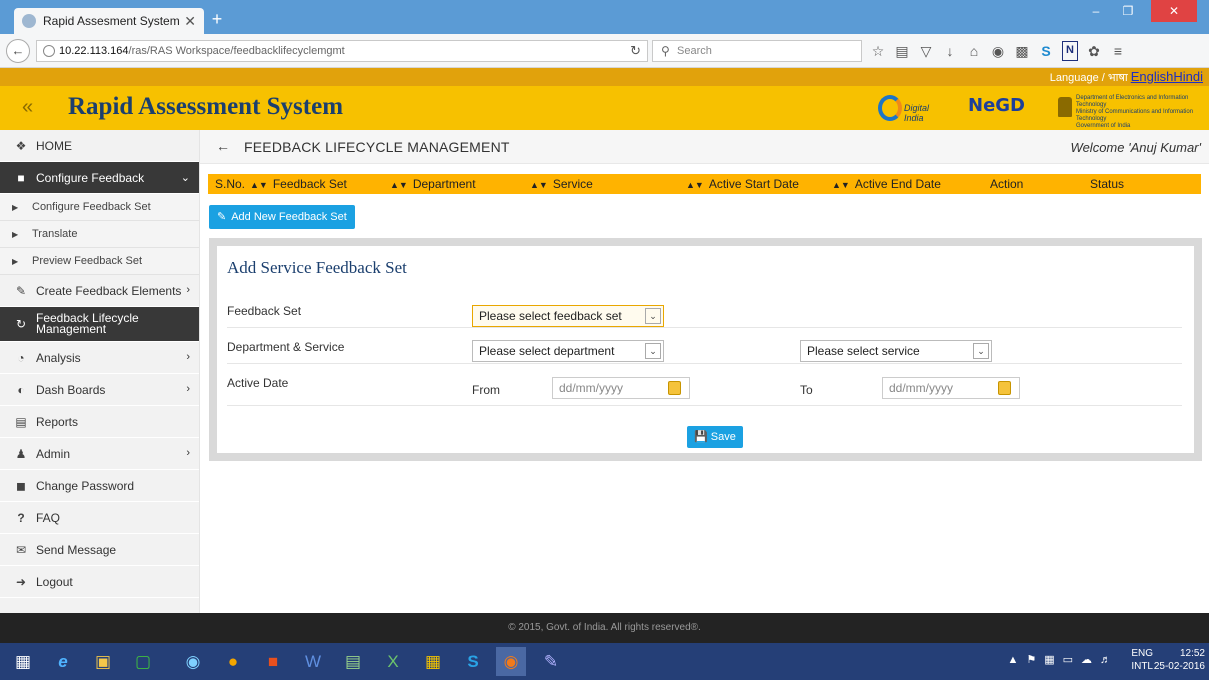 The image size is (1209, 680). Describe the element at coordinates (635, 51) in the screenshot. I see `reload-icon: ↻` at that location.